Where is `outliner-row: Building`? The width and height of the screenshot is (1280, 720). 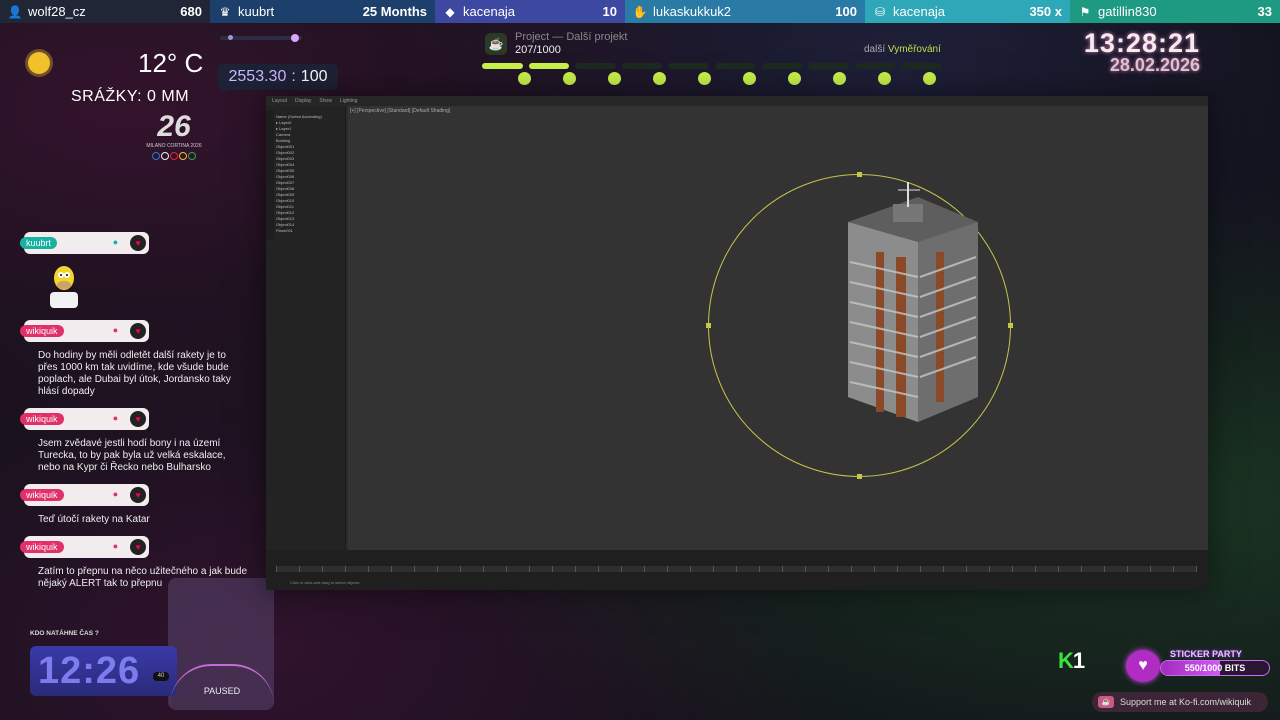
outliner-row: Building is located at coordinates (309, 140).